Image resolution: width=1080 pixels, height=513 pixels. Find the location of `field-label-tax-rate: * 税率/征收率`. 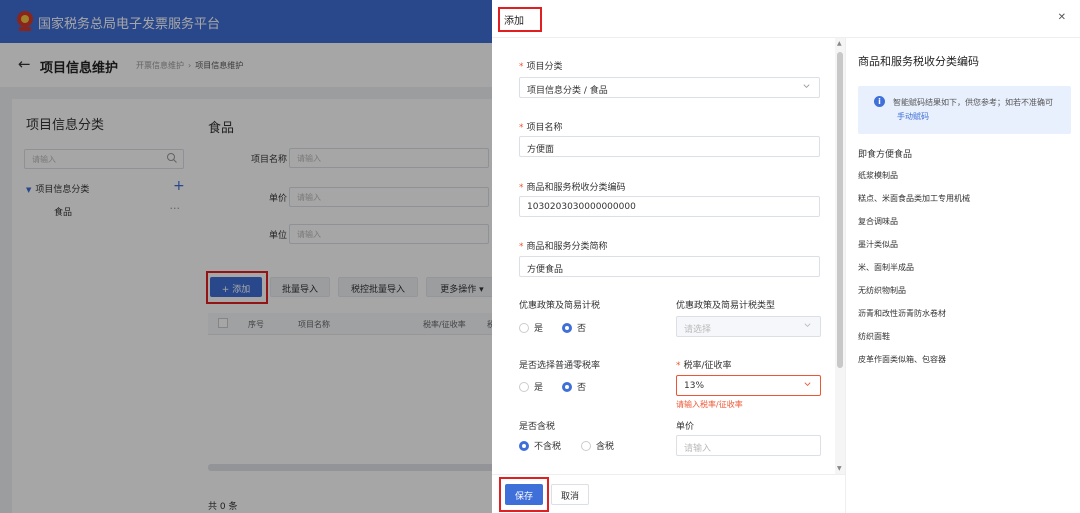

field-label-tax-rate: * 税率/征收率 is located at coordinates (704, 364).